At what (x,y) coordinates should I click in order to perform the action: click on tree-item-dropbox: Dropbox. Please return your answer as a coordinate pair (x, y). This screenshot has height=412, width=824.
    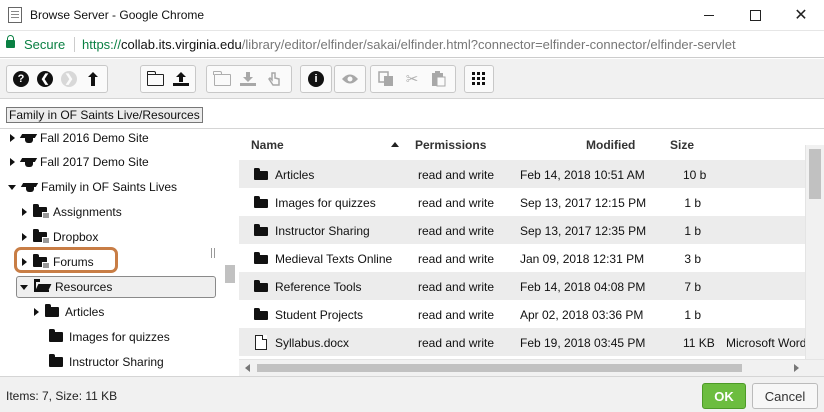
    Looking at the image, I should click on (60, 237).